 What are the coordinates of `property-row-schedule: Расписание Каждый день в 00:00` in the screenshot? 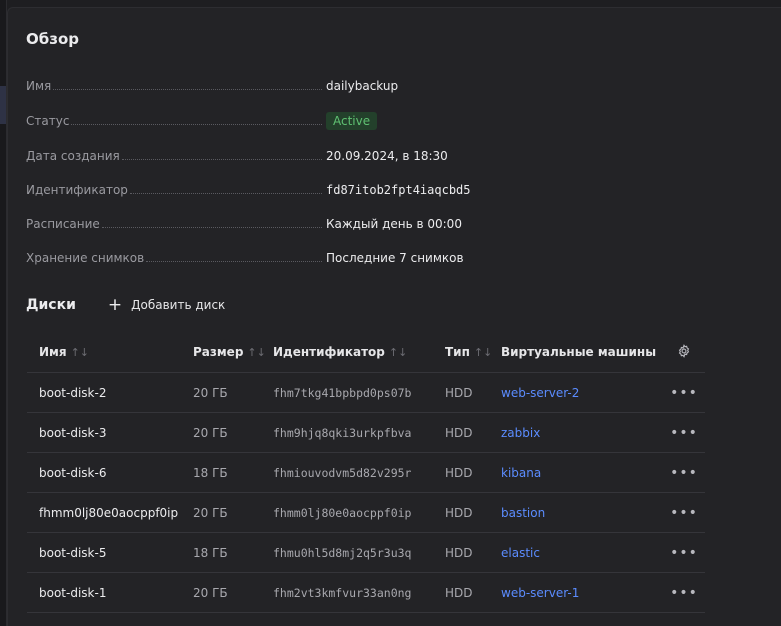 It's located at (266, 224).